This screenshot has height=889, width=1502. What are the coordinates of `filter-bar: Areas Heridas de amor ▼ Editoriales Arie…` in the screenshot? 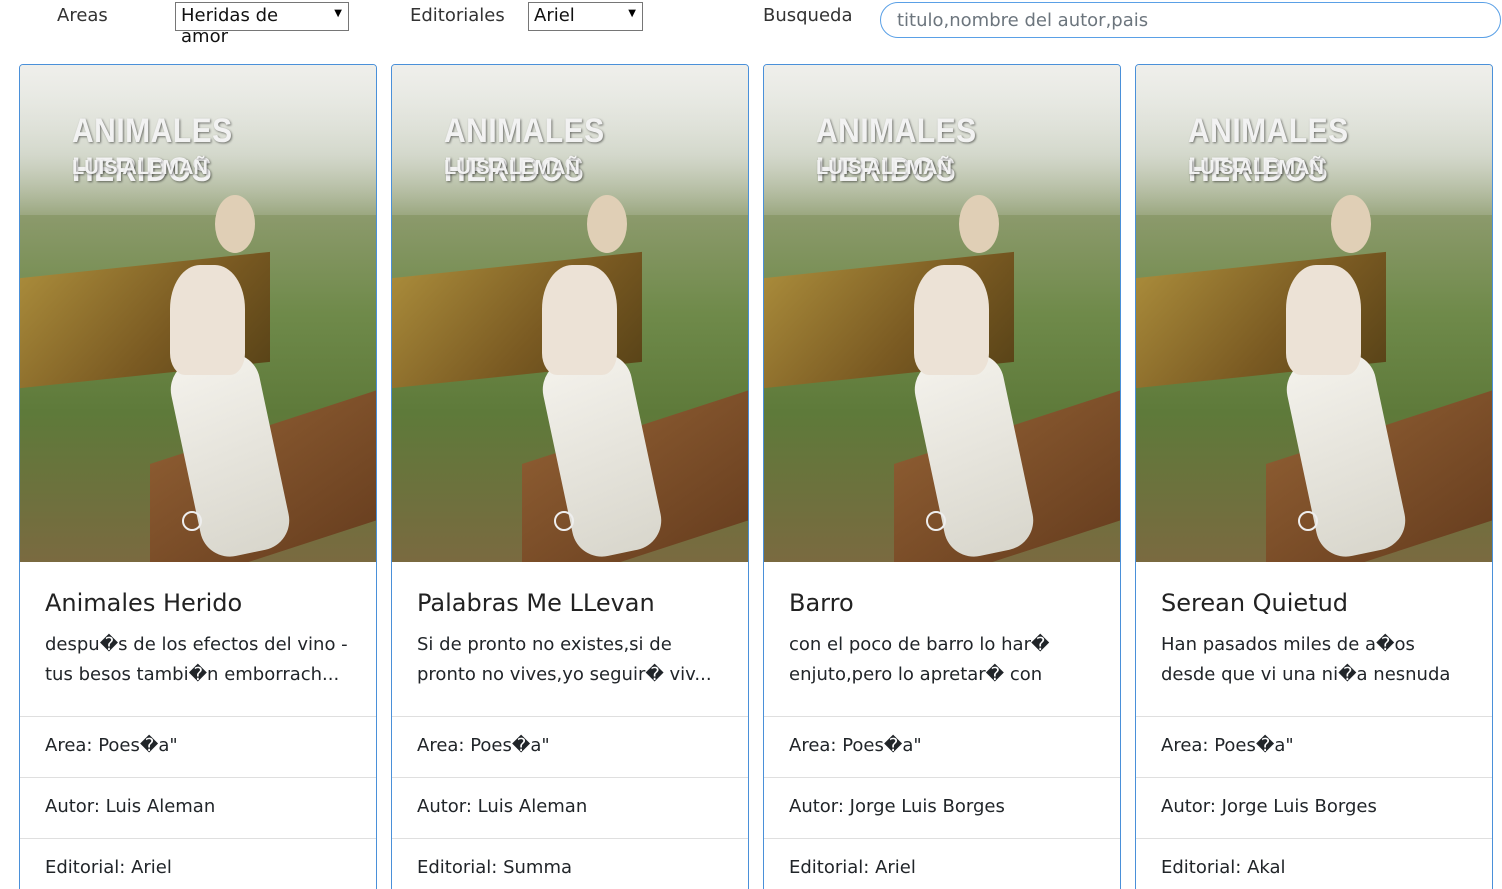 It's located at (751, 23).